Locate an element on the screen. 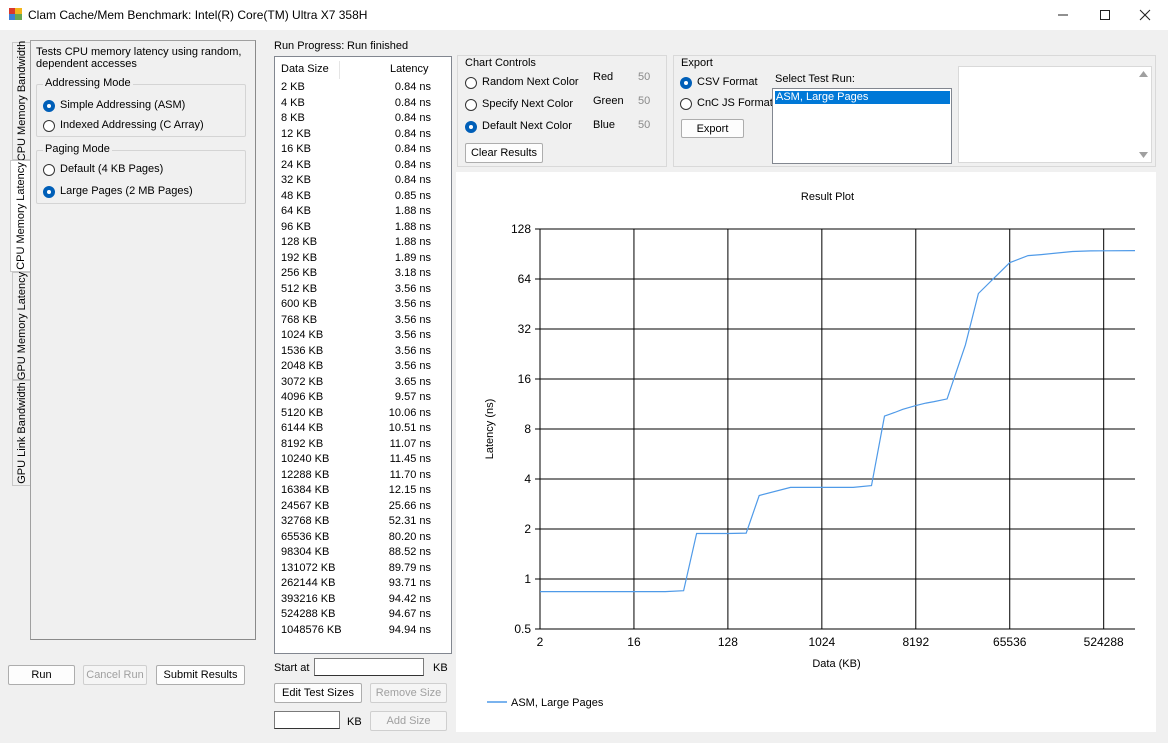  list-item: 3072 KB 3.65 ns is located at coordinates (356, 383).